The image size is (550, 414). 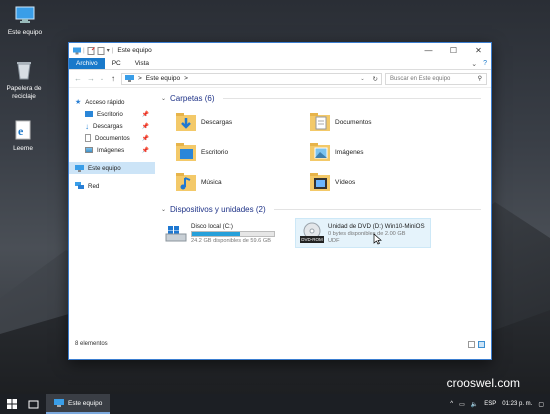 What do you see at coordinates (376, 152) in the screenshot?
I see `folder-imagenes: Imágenes` at bounding box center [376, 152].